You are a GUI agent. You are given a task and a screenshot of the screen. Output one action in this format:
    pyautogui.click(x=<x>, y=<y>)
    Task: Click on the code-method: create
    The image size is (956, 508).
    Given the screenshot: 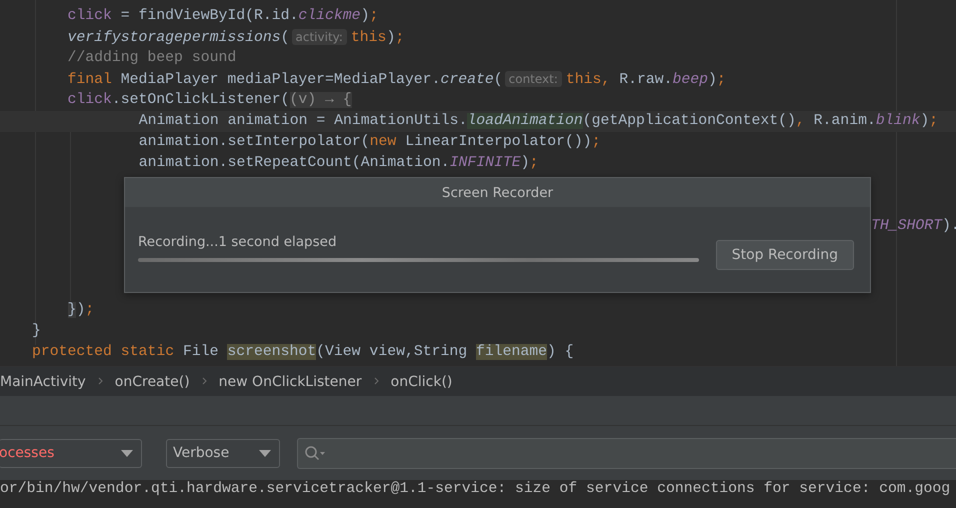 What is the action you would take?
    pyautogui.click(x=467, y=80)
    